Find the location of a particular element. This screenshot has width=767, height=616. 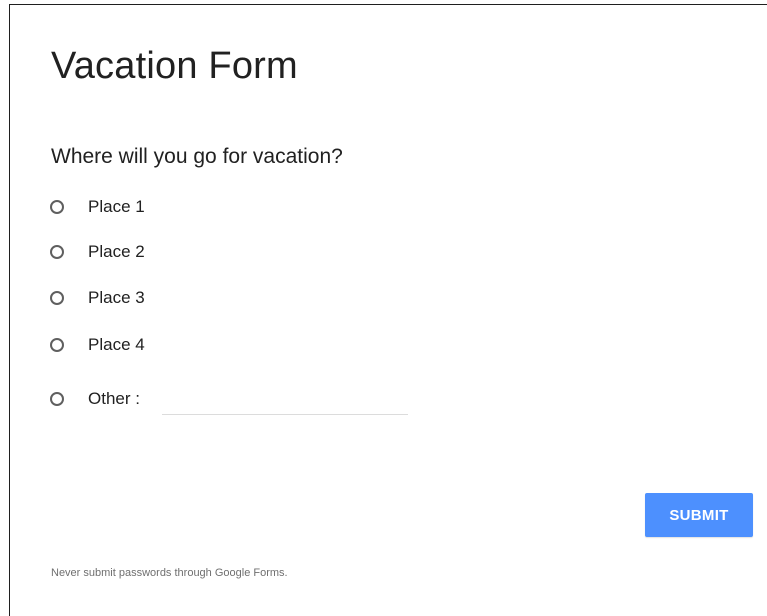

option-label: Place 4 is located at coordinates (116, 344).